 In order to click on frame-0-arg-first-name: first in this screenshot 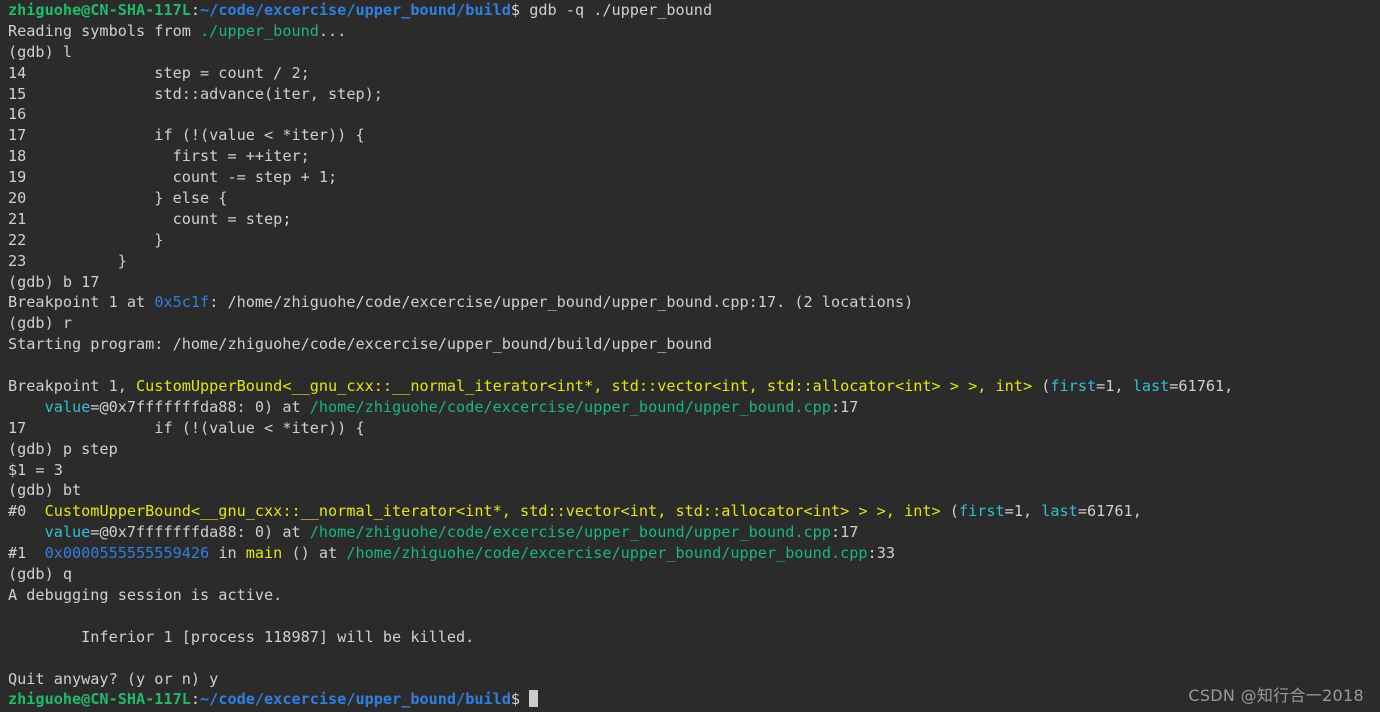, I will do `click(981, 511)`.